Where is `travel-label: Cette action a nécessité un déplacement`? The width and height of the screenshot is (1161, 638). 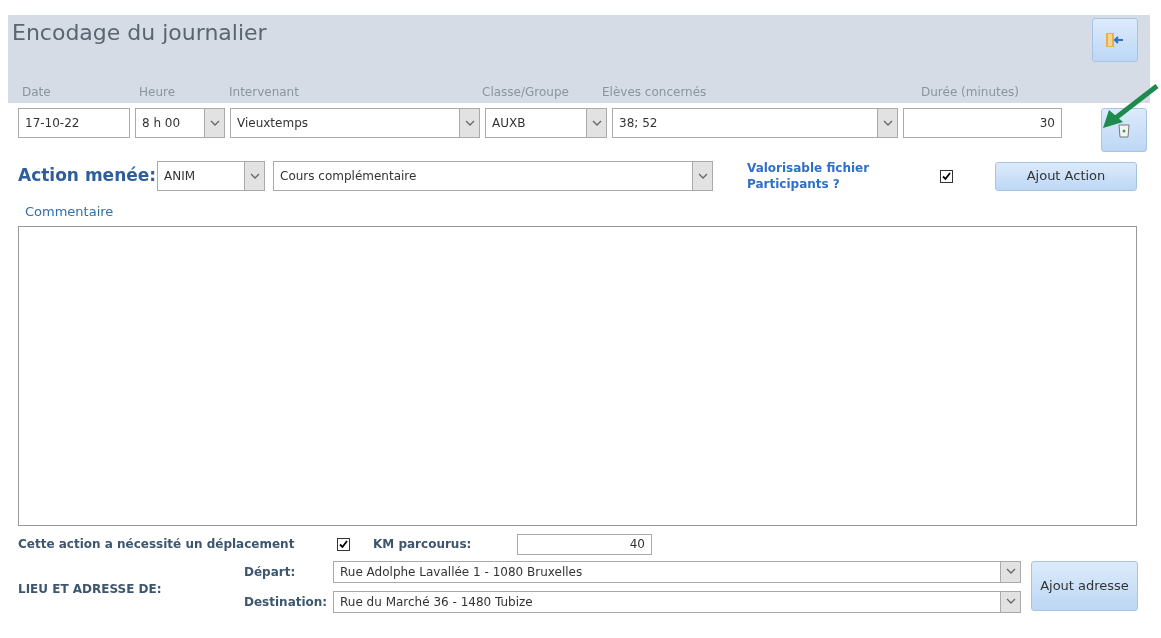 travel-label: Cette action a nécessité un déplacement is located at coordinates (157, 544).